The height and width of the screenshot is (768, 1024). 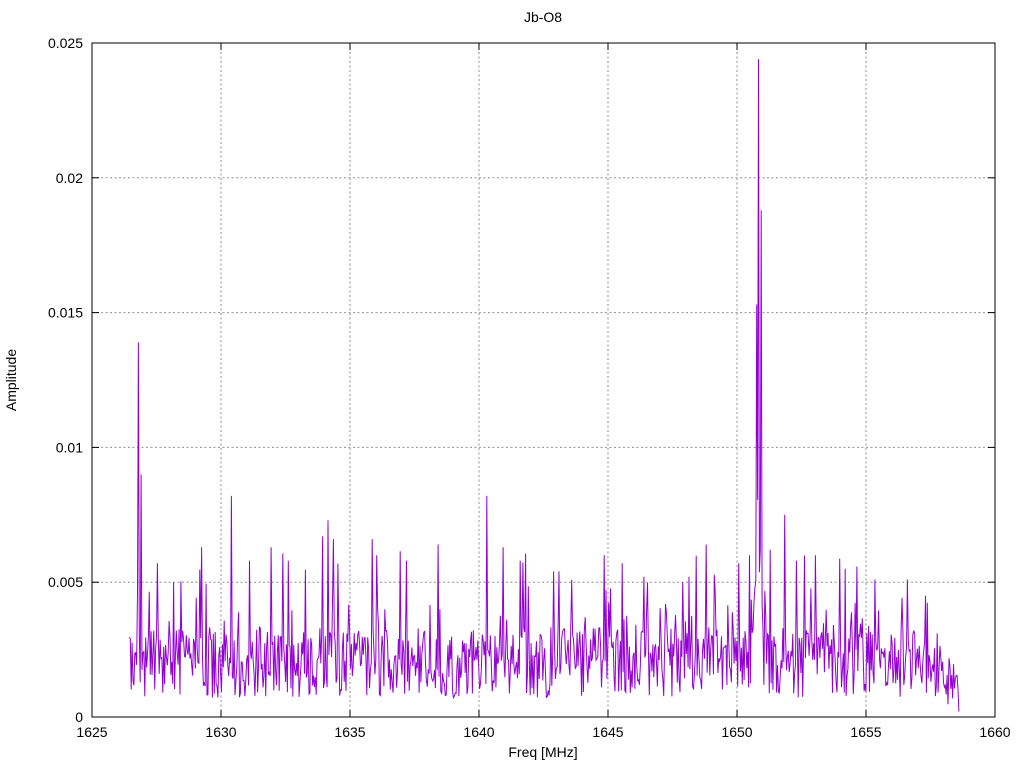 I want to click on y-tick-label: 0.025, so click(x=65, y=43).